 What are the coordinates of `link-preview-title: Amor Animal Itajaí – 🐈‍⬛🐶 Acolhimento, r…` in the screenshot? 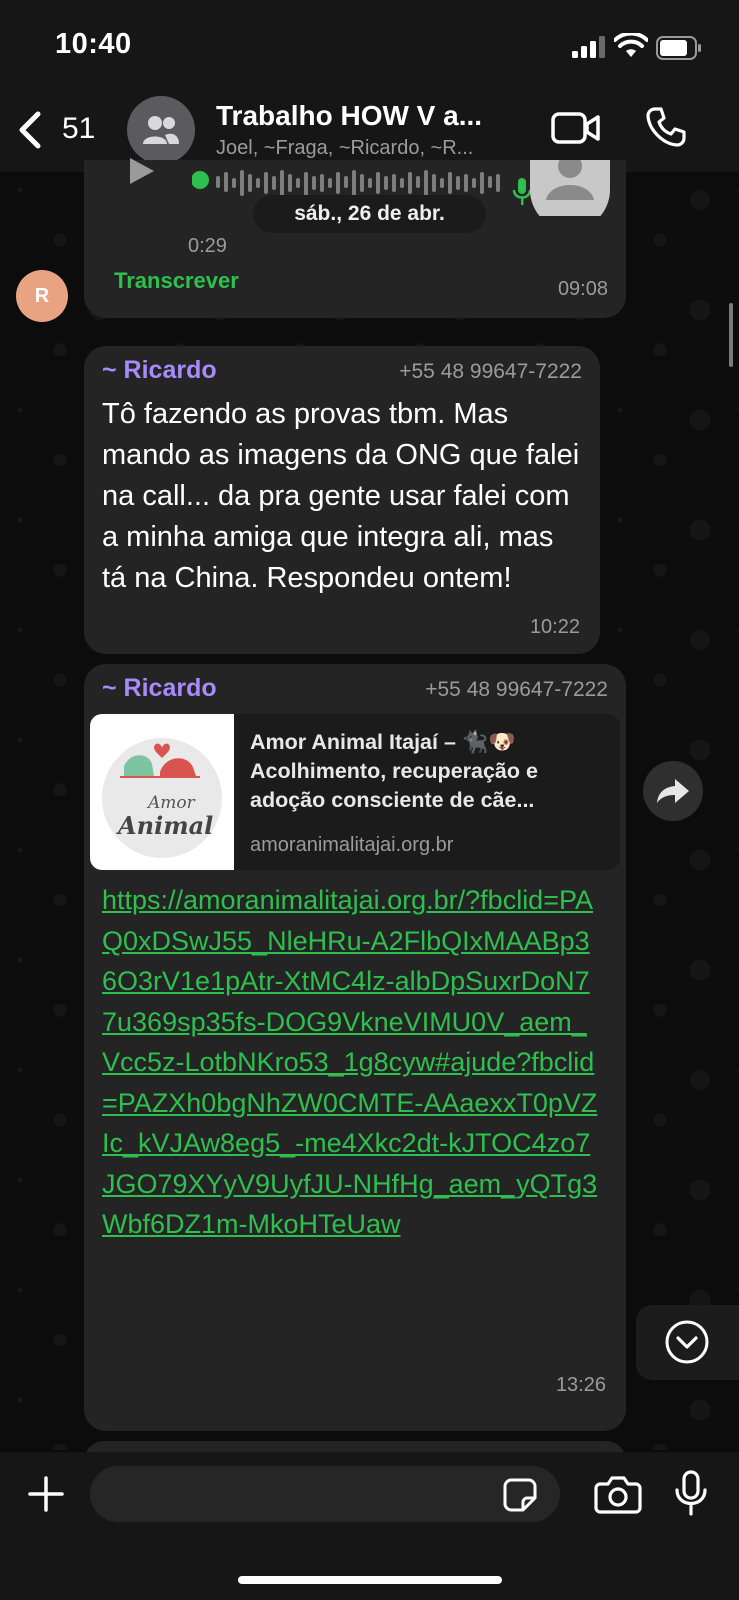 It's located at (394, 771).